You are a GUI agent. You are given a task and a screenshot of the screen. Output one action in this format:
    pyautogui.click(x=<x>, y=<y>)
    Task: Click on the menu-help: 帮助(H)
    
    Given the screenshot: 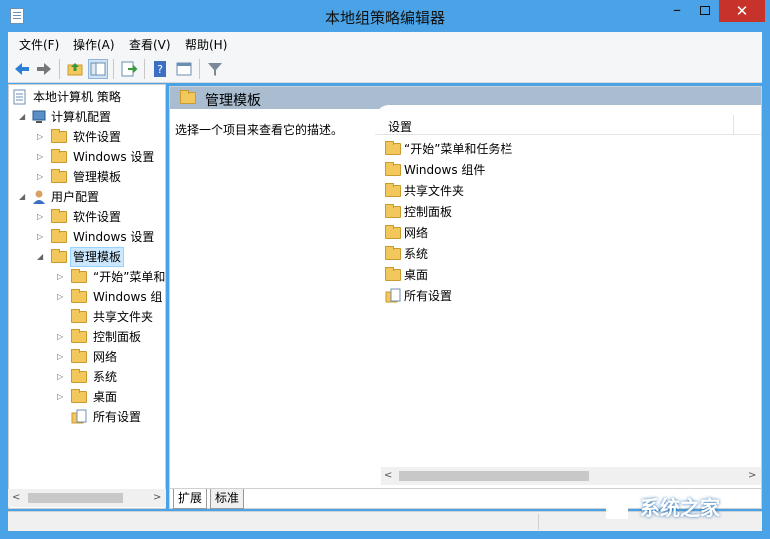 What is the action you would take?
    pyautogui.click(x=206, y=44)
    